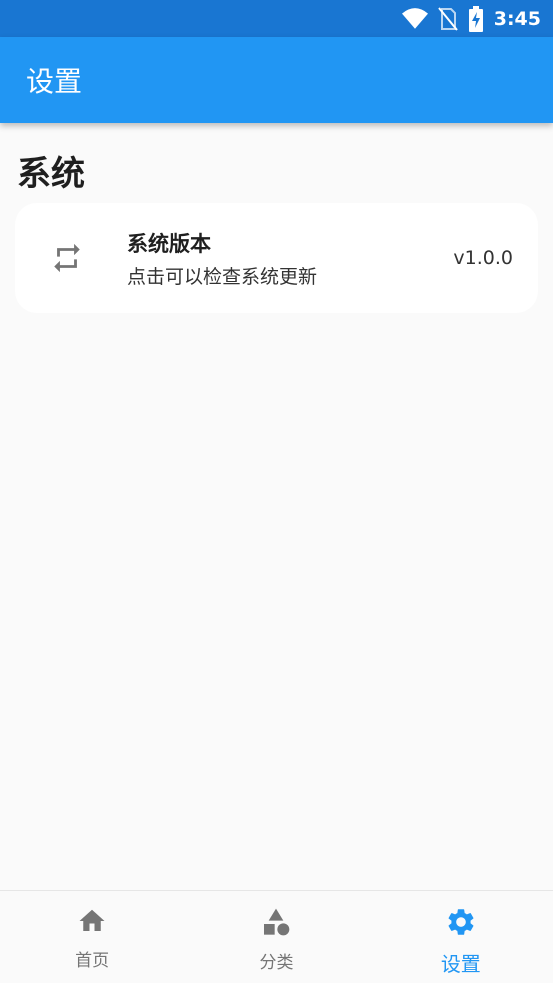 The width and height of the screenshot is (553, 983). Describe the element at coordinates (51, 174) in the screenshot. I see `section-title: 系统` at that location.